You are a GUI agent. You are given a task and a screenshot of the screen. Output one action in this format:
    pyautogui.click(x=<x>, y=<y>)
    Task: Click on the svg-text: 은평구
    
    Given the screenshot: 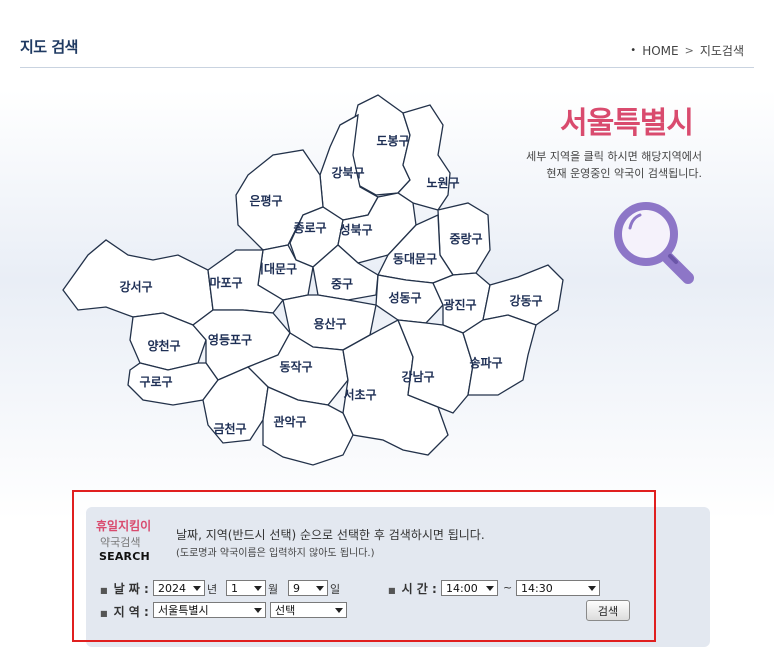 What is the action you would take?
    pyautogui.click(x=265, y=201)
    